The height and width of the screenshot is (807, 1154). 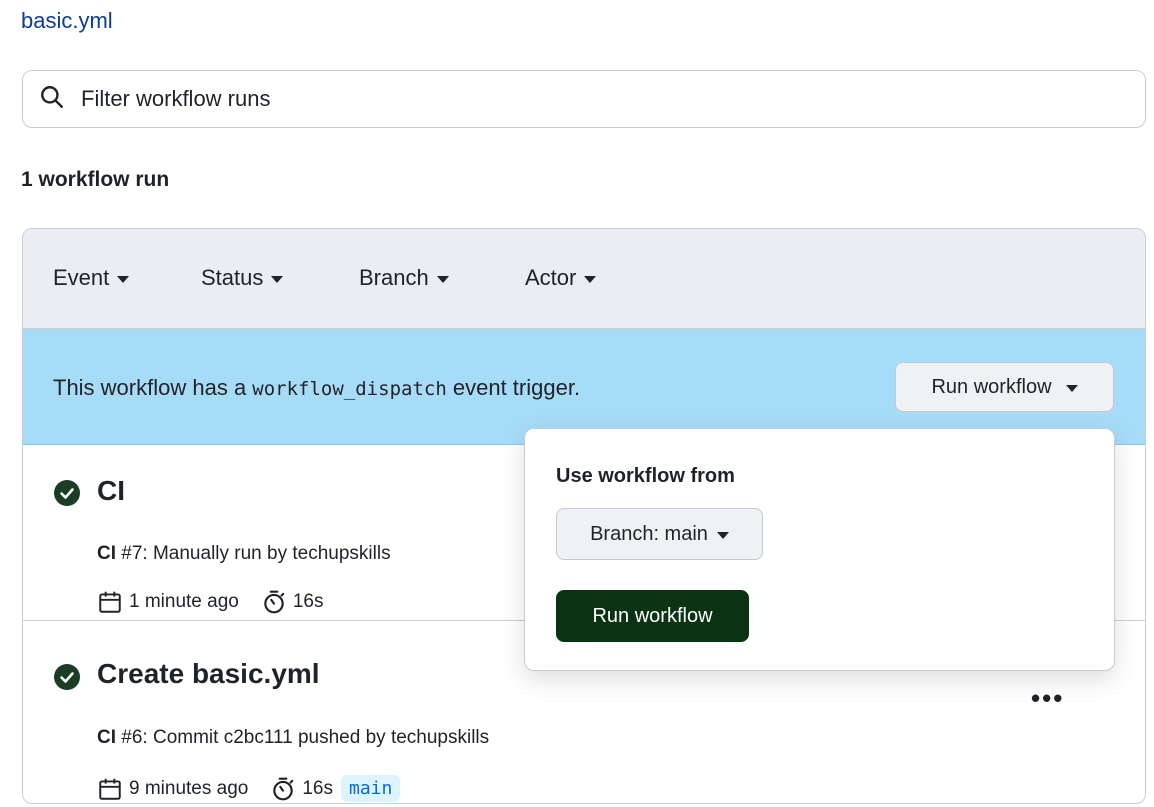 What do you see at coordinates (581, 99) in the screenshot?
I see `filter-input` at bounding box center [581, 99].